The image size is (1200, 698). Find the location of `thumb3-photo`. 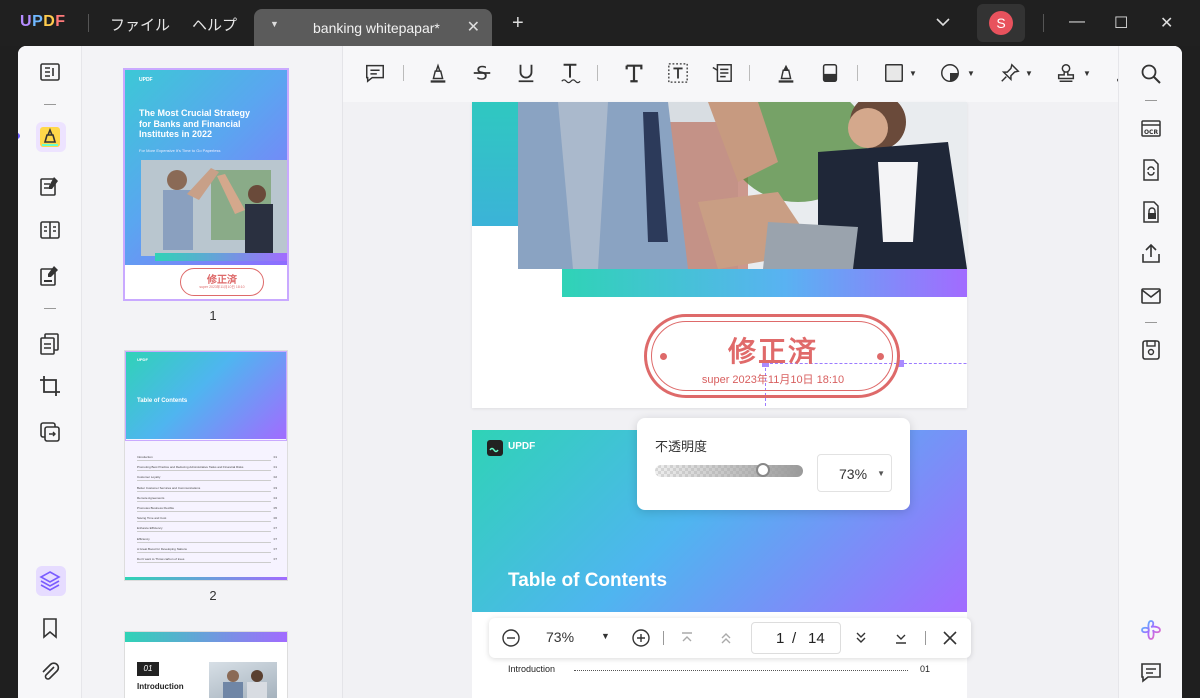

thumb3-photo is located at coordinates (243, 680).